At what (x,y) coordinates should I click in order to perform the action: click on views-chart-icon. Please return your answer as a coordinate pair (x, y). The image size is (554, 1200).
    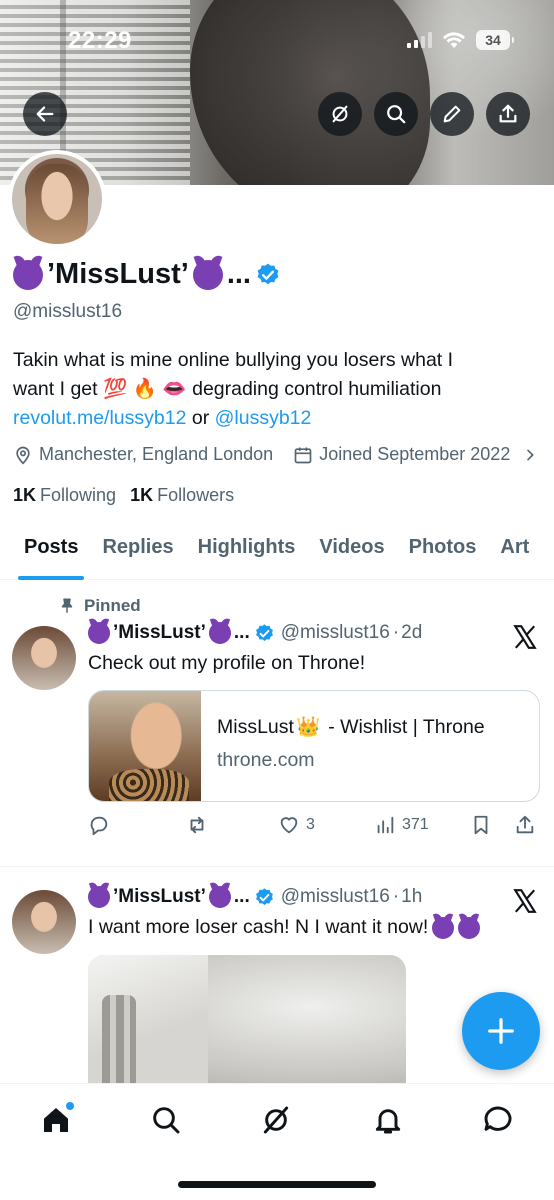
    Looking at the image, I should click on (385, 825).